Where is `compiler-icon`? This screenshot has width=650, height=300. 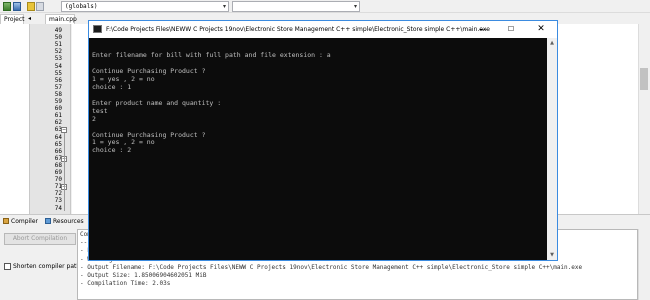
compiler-icon is located at coordinates (6, 221).